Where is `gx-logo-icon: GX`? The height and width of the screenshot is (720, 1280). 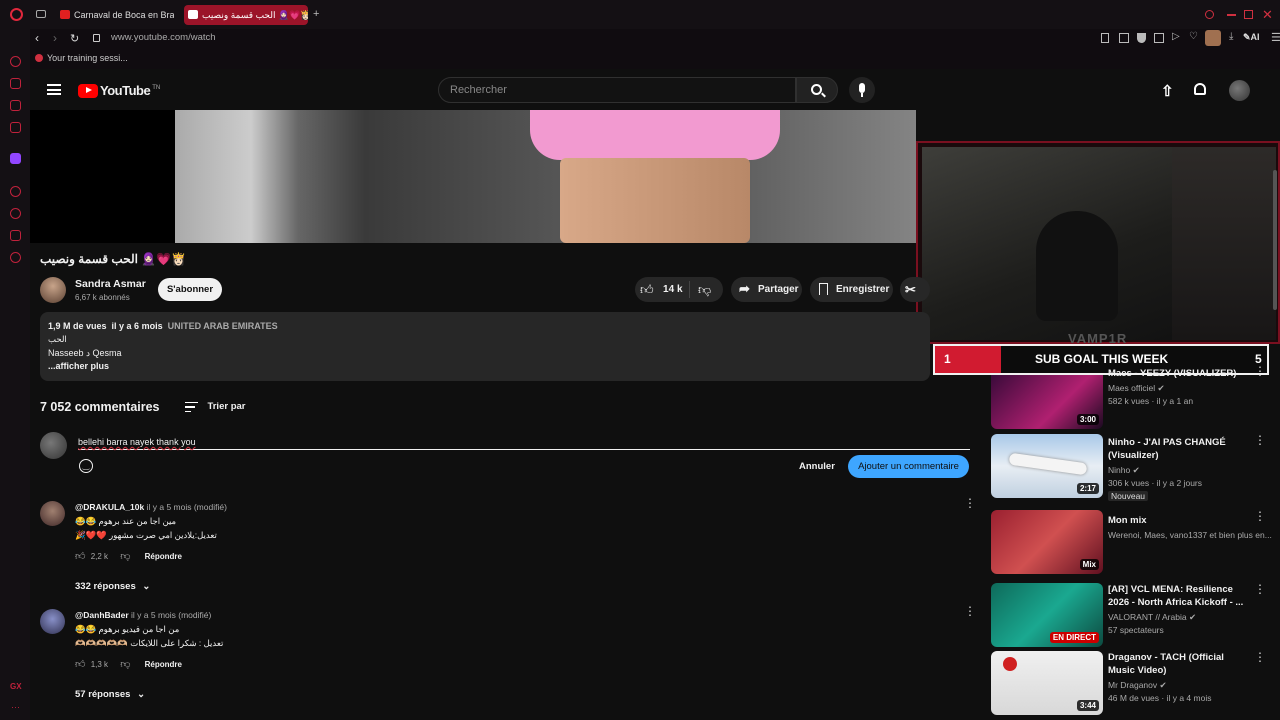
gx-logo-icon: GX is located at coordinates (16, 686).